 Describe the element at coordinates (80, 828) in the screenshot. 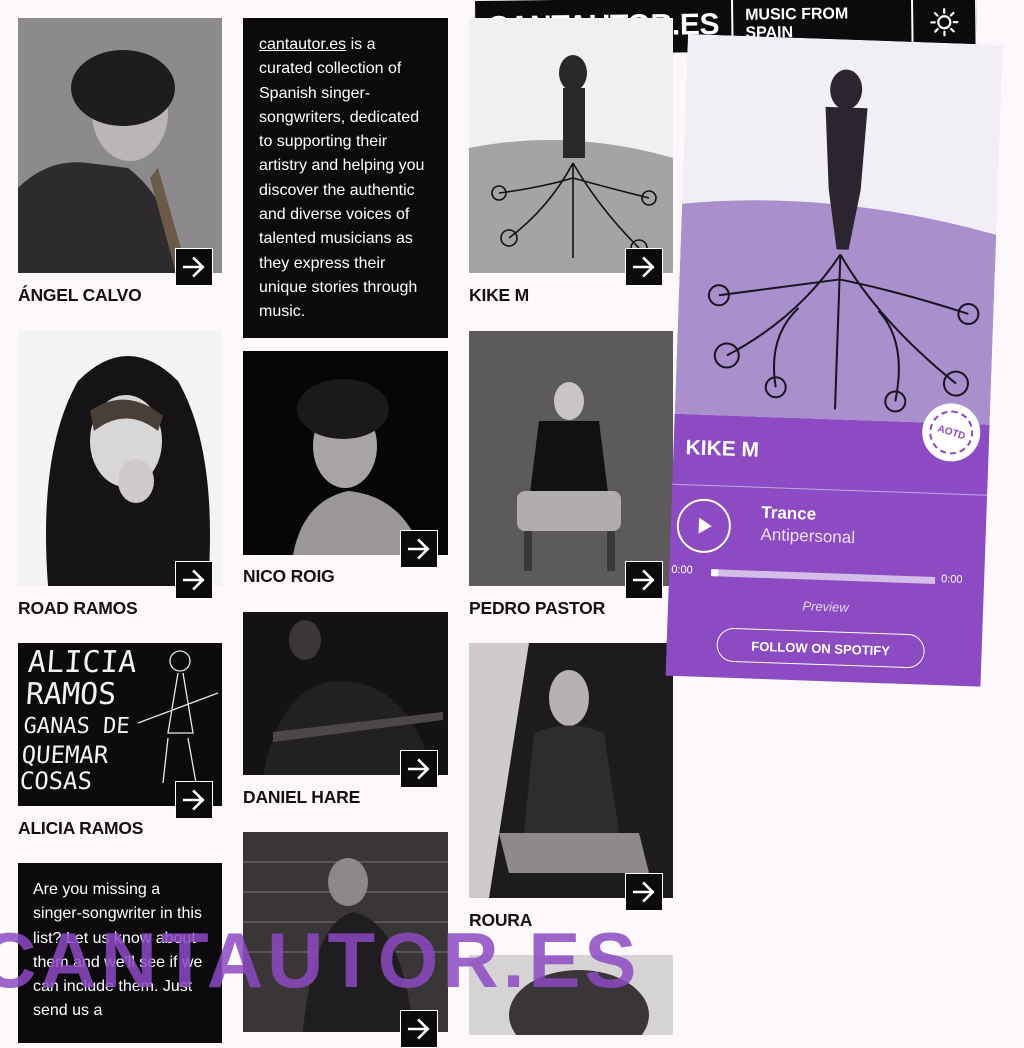

I see `artist-name: ALICIA RAMOS` at that location.